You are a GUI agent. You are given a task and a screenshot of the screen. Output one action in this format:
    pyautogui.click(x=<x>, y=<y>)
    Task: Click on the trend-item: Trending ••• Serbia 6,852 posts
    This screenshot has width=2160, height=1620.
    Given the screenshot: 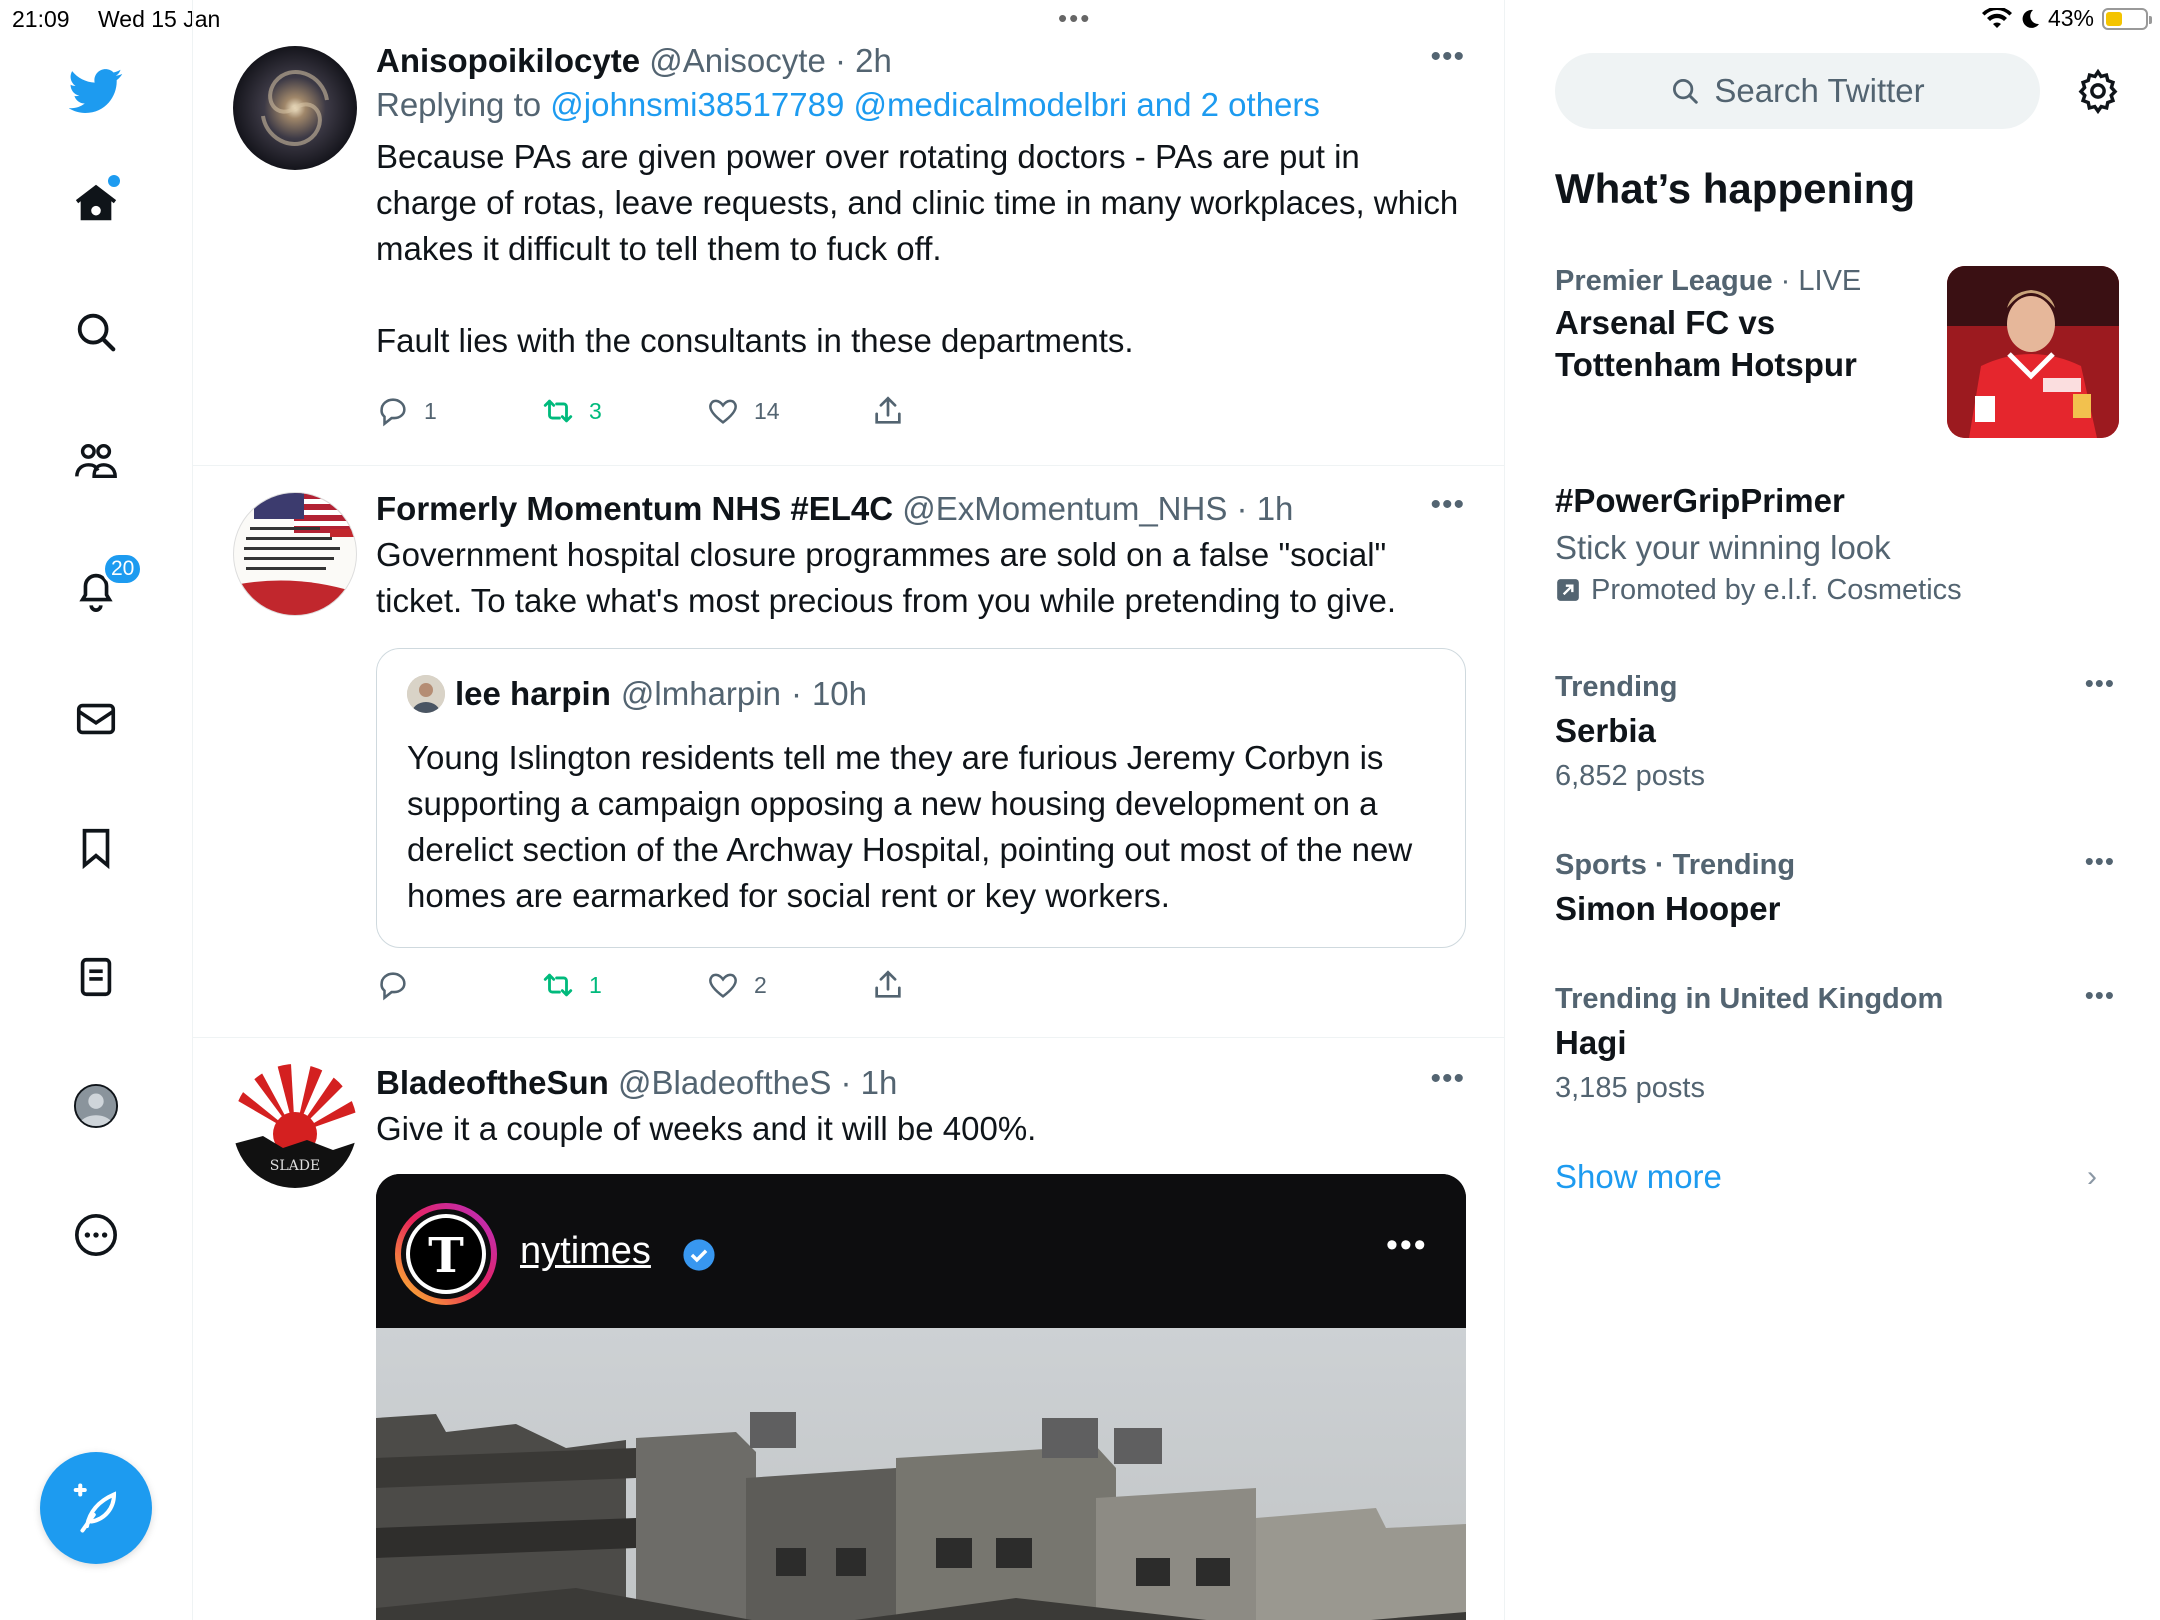 What is the action you would take?
    pyautogui.click(x=1835, y=738)
    